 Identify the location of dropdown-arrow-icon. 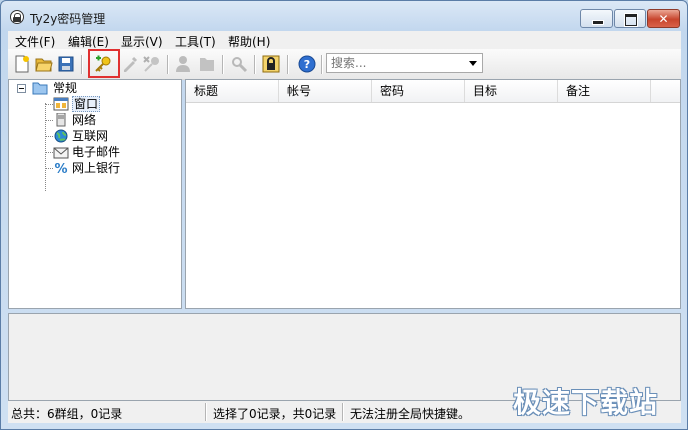
(473, 63).